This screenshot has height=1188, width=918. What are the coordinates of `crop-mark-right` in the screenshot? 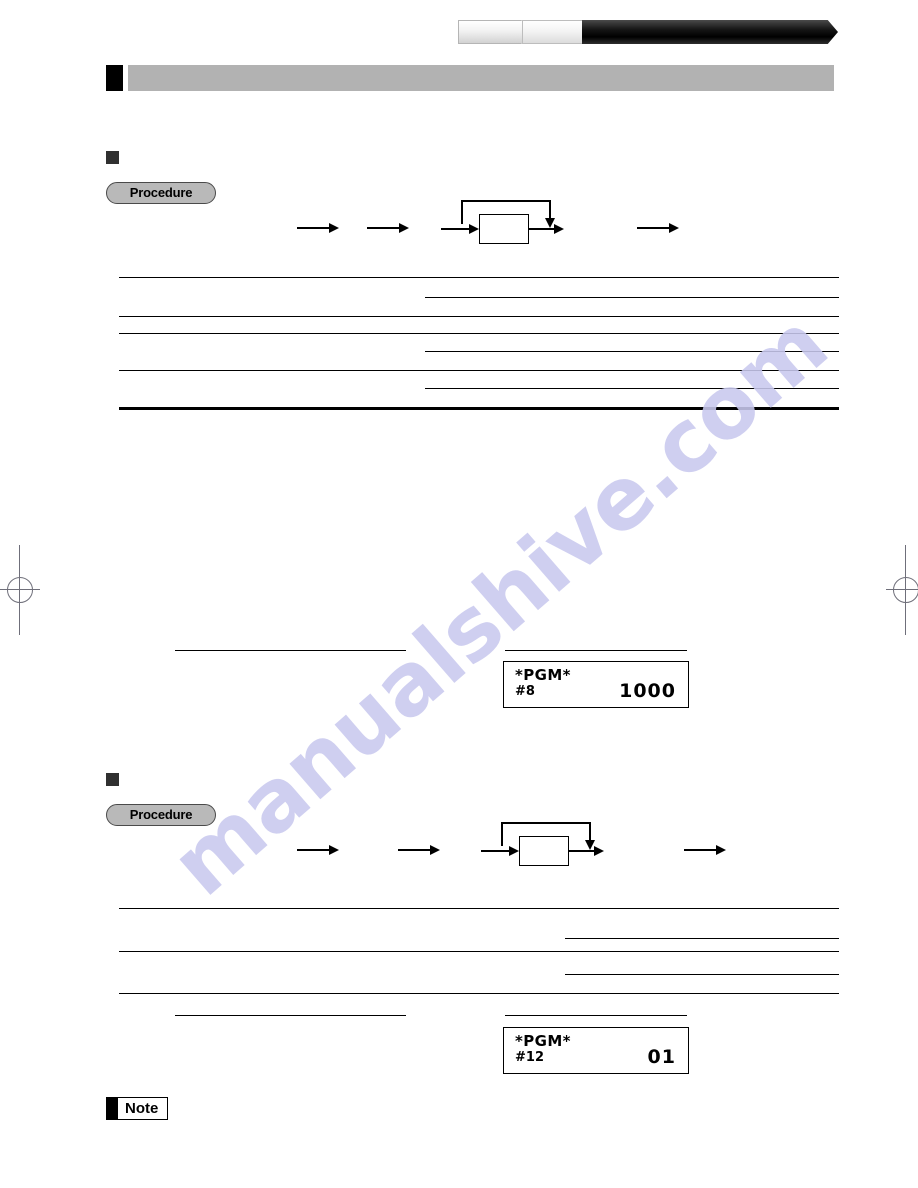 It's located at (902, 590).